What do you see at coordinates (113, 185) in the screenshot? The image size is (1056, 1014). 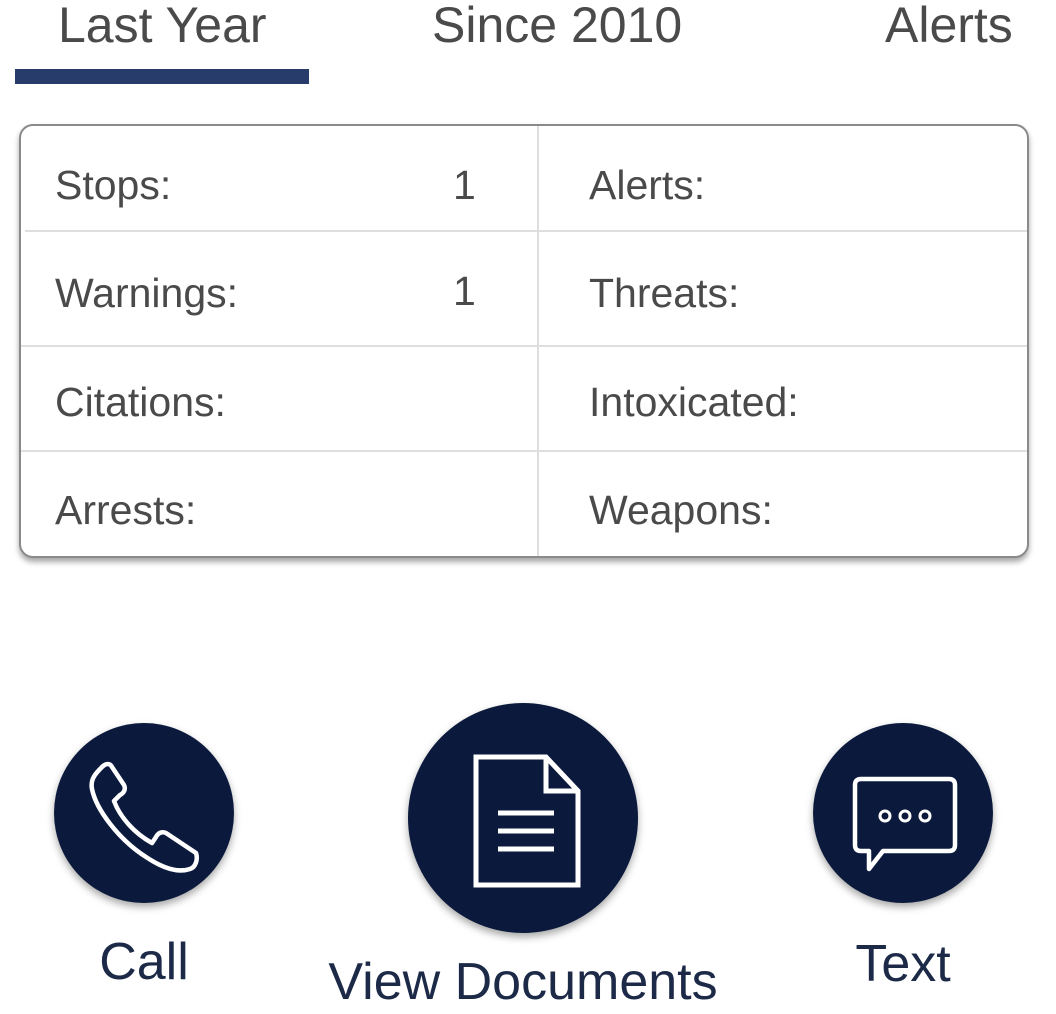 I see `stops-label: Stops:` at bounding box center [113, 185].